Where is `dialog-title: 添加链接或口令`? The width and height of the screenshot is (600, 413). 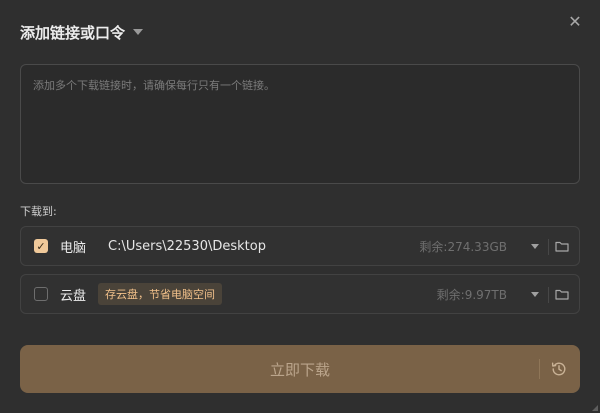 dialog-title: 添加链接或口令 is located at coordinates (73, 32).